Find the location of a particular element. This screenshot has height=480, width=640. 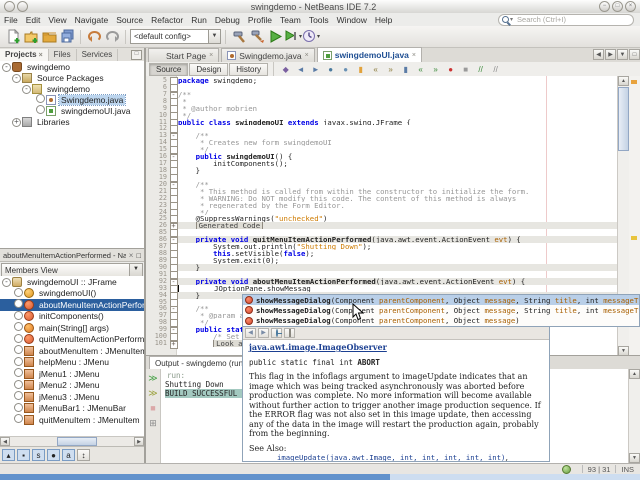

member-row: jMenu1 : JMenu is located at coordinates (72, 374).